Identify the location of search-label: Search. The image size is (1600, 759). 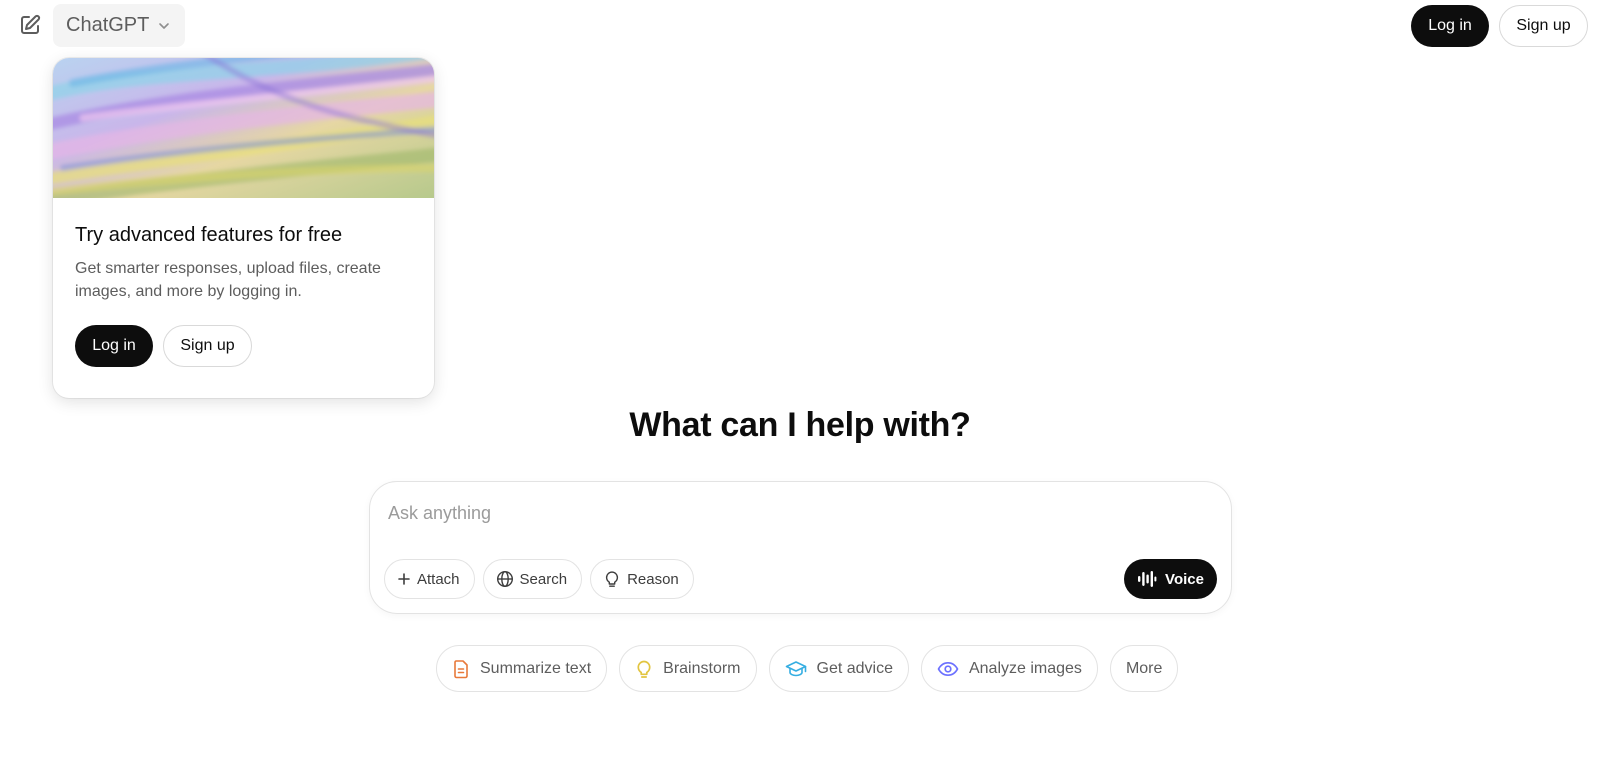
(543, 579).